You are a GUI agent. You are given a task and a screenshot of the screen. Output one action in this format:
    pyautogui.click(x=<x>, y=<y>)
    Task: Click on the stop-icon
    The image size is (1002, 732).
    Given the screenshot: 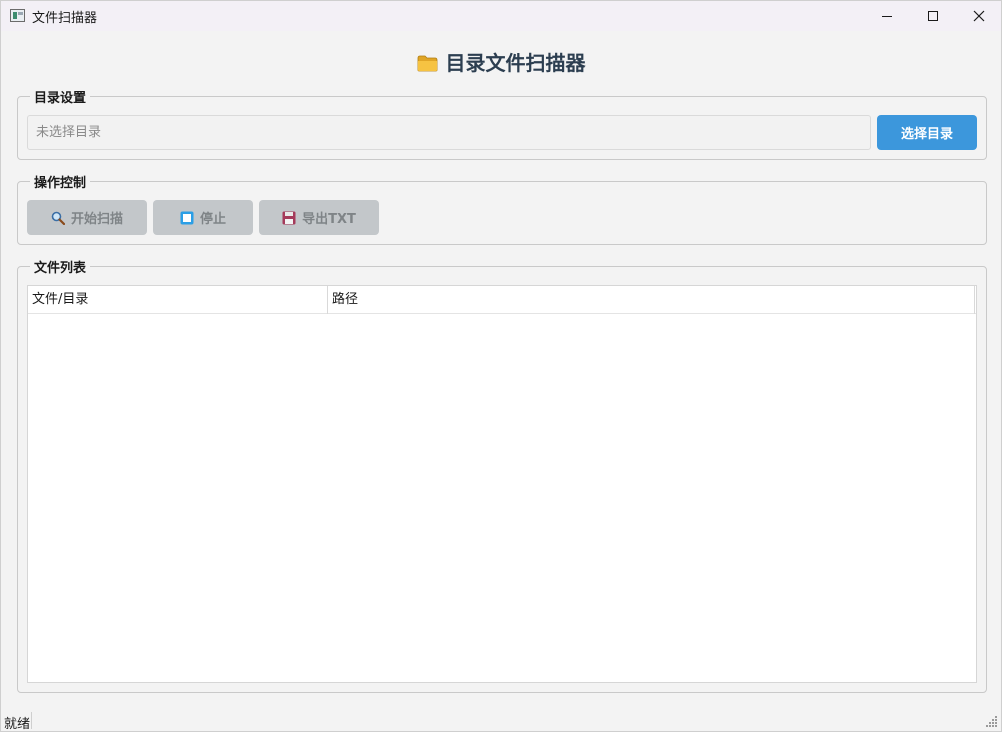 What is the action you would take?
    pyautogui.click(x=187, y=217)
    